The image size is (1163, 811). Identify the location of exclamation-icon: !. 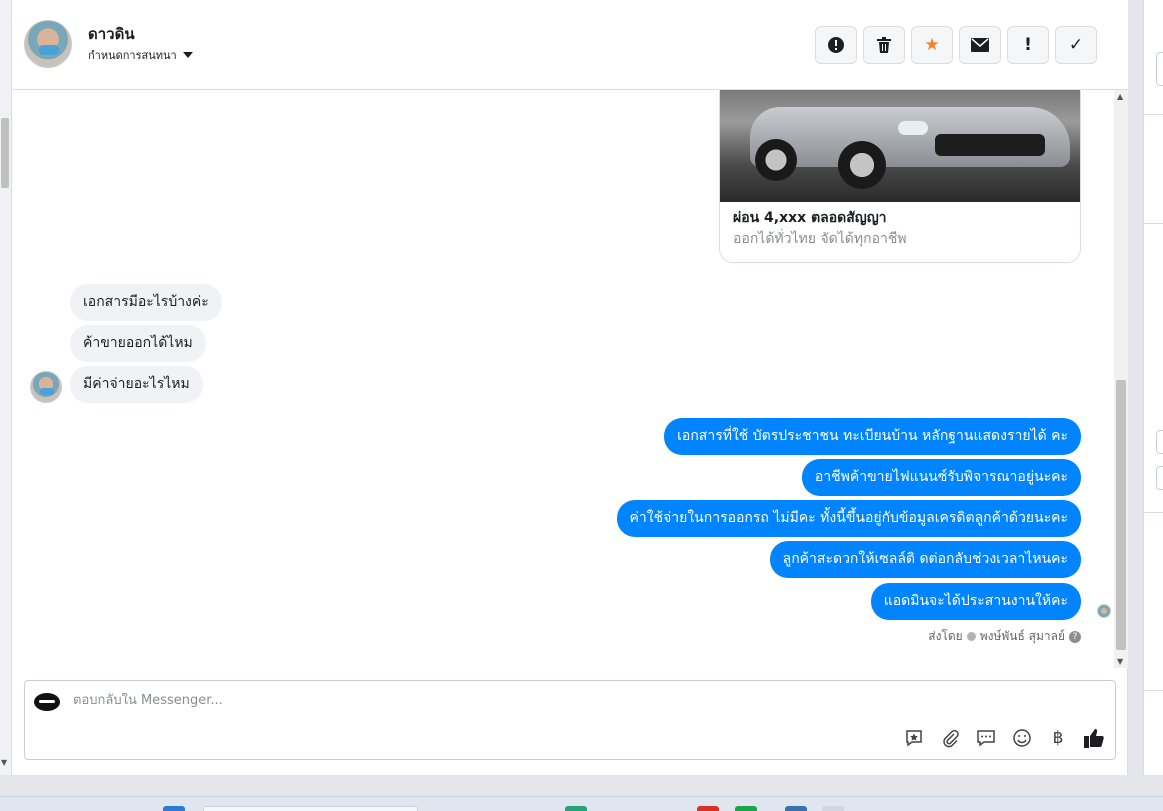
(1028, 45).